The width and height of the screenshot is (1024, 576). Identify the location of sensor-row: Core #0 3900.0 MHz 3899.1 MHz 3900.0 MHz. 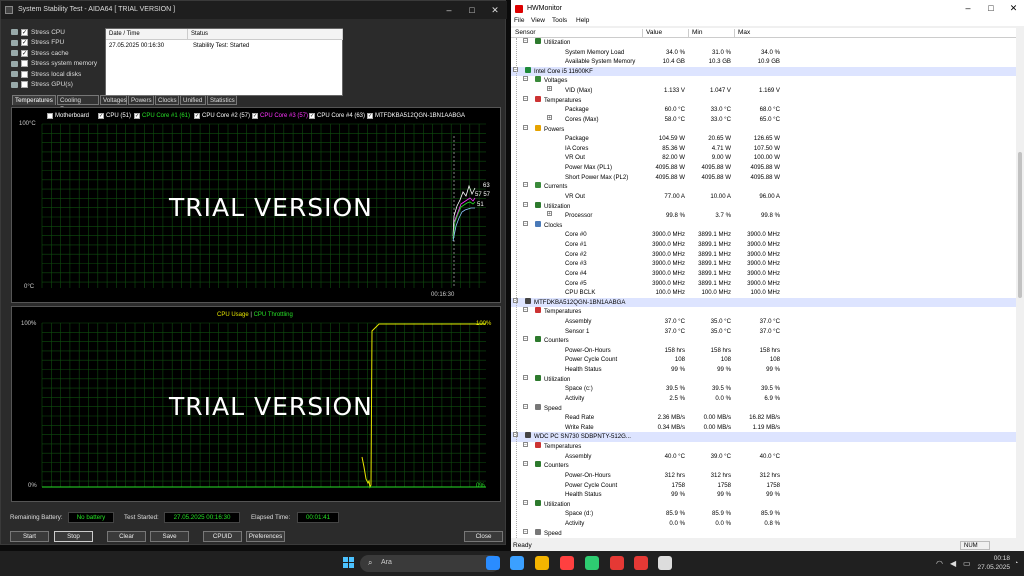
(763, 235).